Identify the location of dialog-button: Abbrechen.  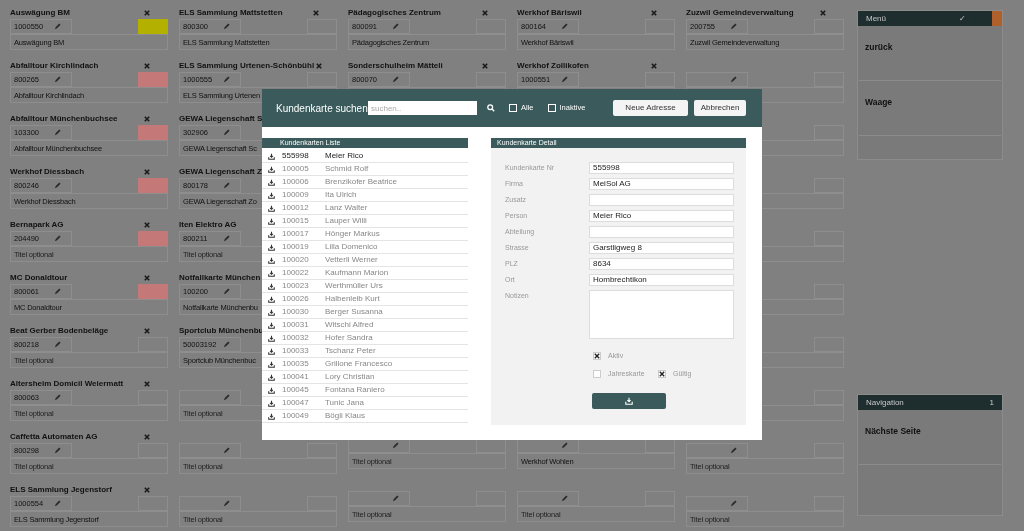
(720, 108).